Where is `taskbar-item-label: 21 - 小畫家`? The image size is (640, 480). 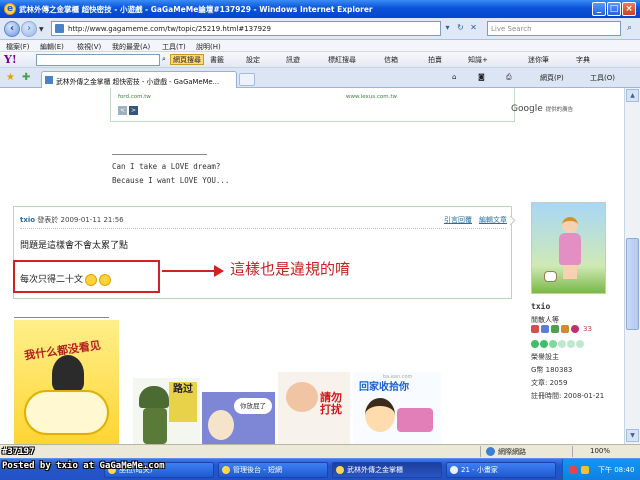 taskbar-item-label: 21 - 小畫家 is located at coordinates (479, 470).